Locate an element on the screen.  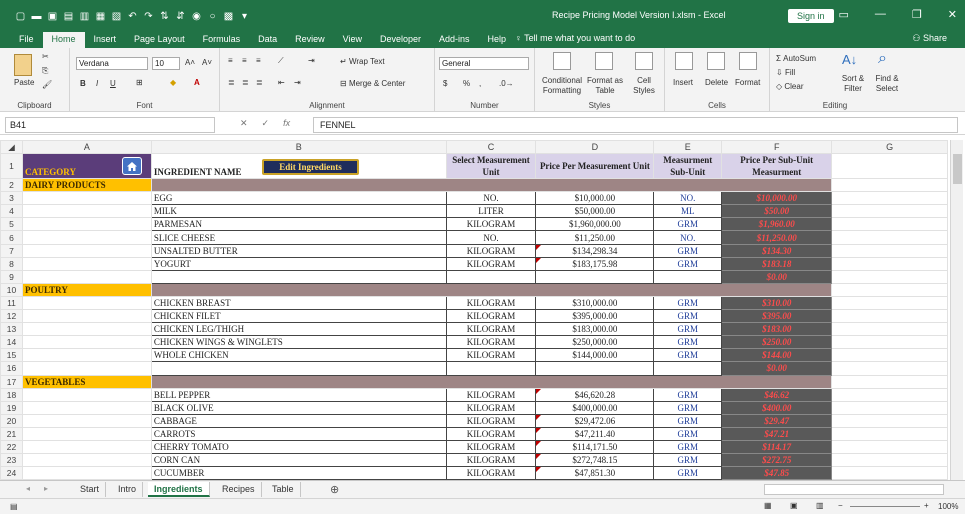
autosum-button: Σ AutoSum is located at coordinates (796, 58).